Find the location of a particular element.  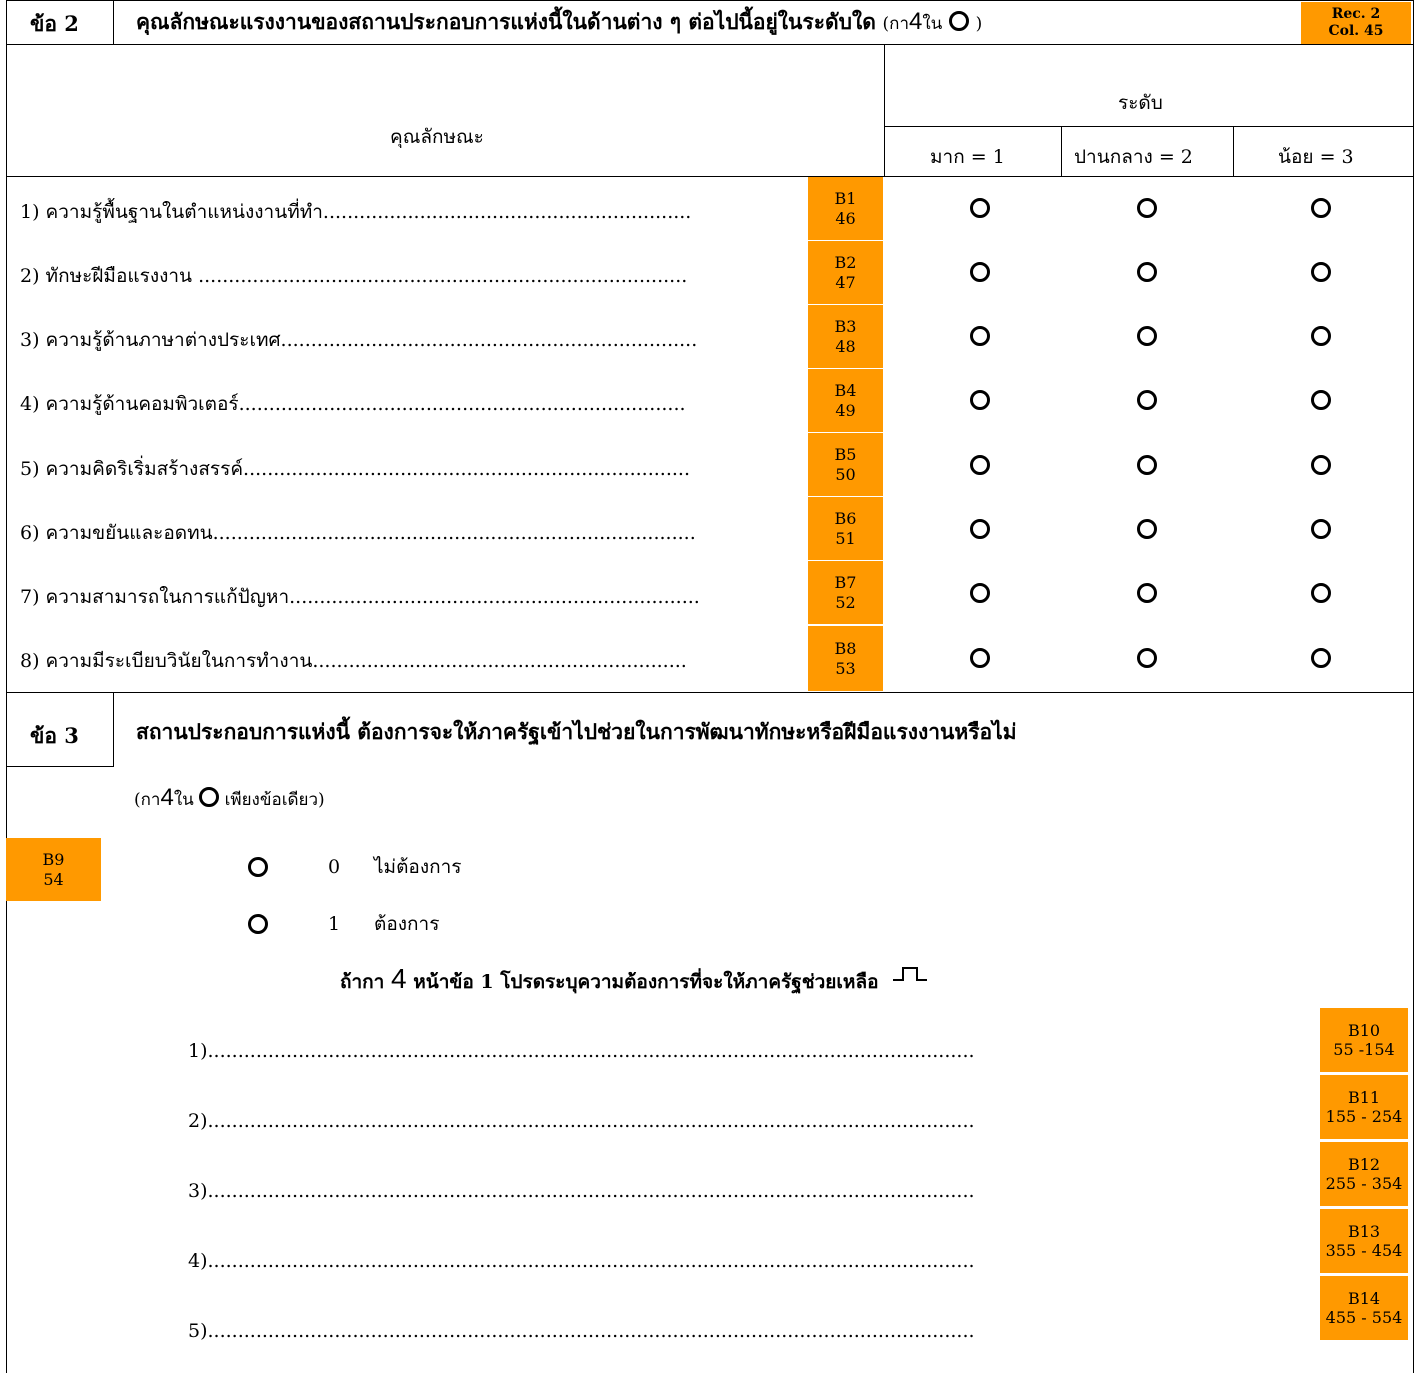

answer-code-2-b: B11 is located at coordinates (1364, 1097).